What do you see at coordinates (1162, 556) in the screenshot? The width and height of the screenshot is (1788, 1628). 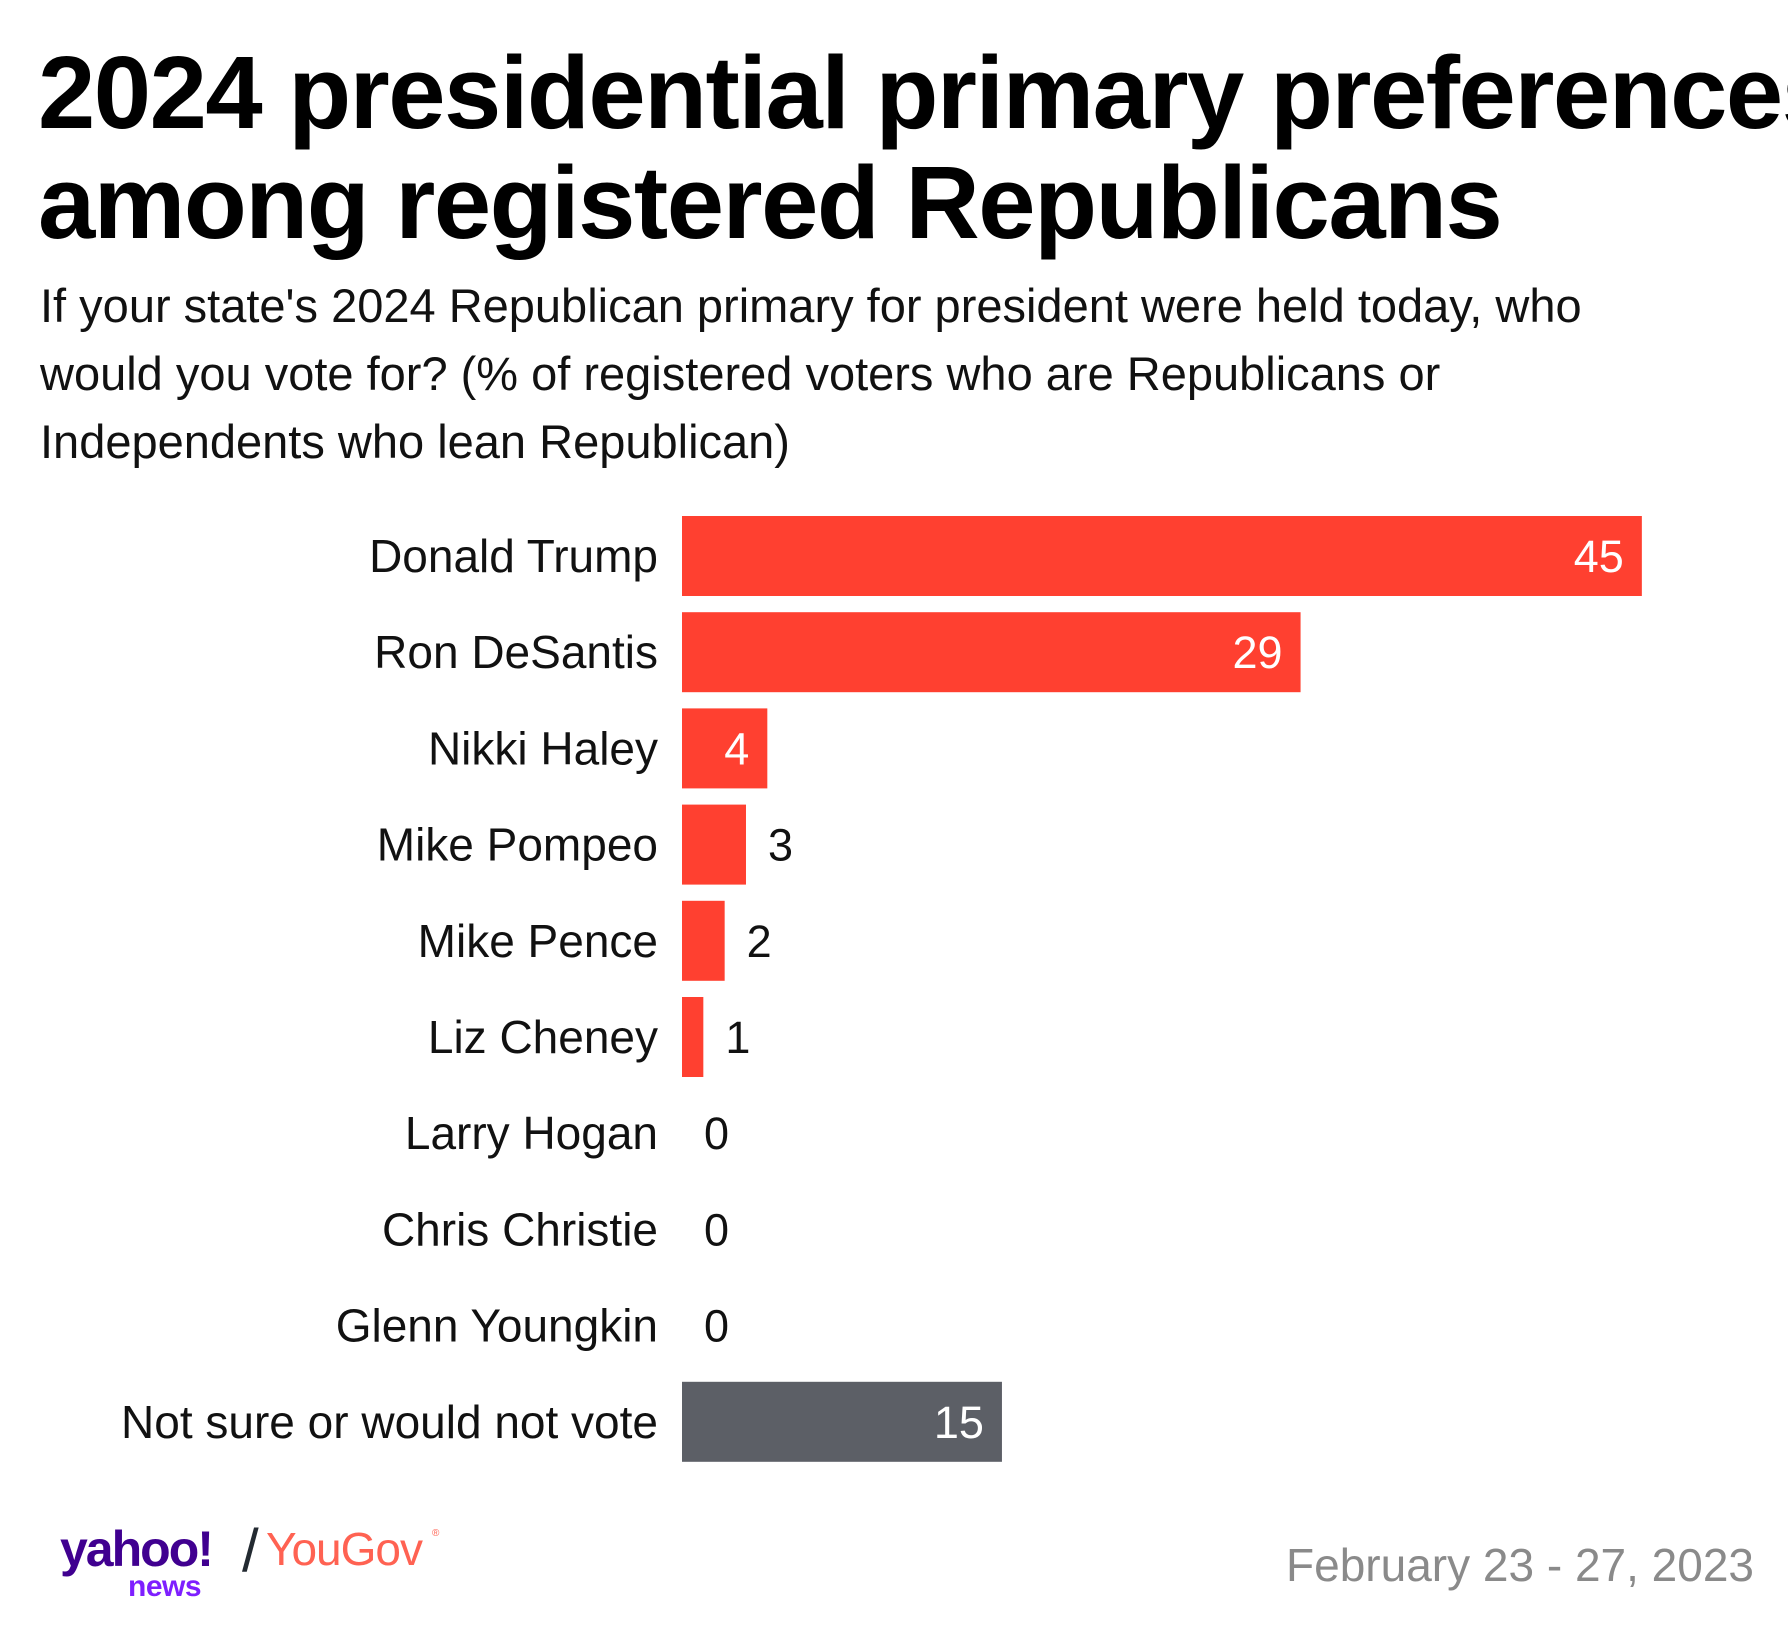 I see `bar-donald-trump` at bounding box center [1162, 556].